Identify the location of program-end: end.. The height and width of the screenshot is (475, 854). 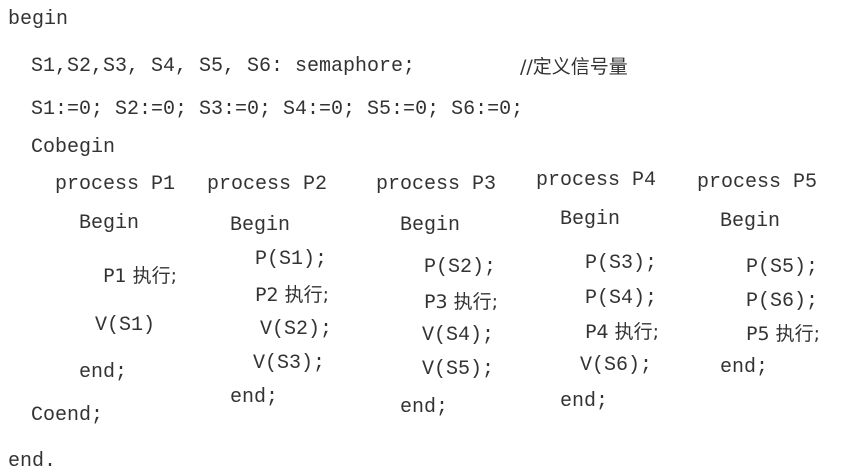
(32, 461).